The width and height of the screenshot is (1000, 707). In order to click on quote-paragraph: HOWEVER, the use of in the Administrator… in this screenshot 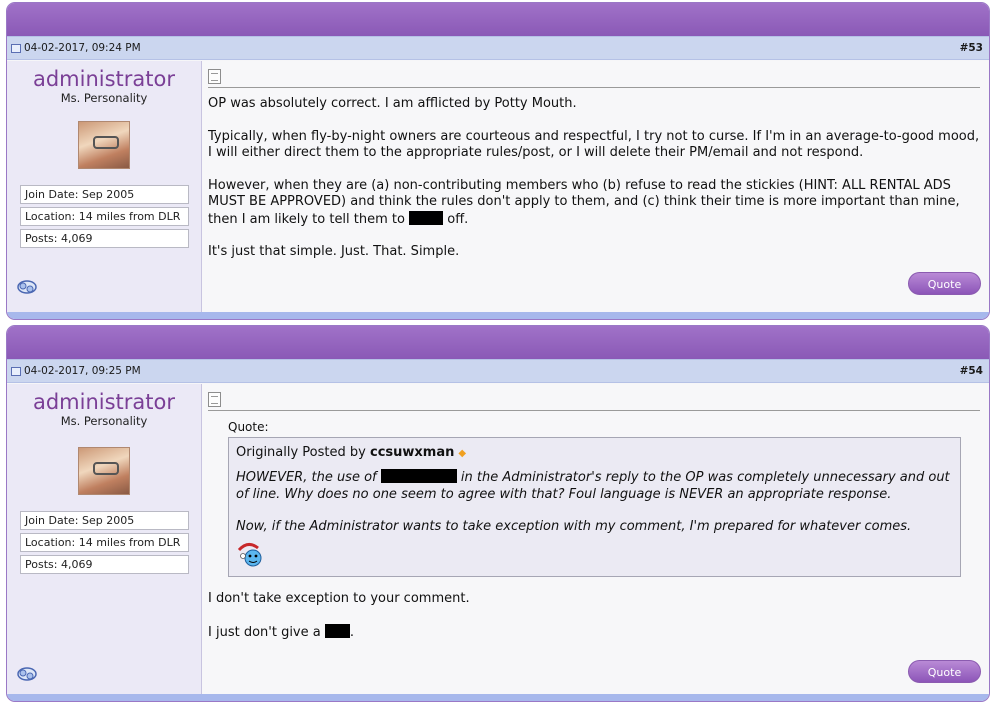, I will do `click(594, 486)`.